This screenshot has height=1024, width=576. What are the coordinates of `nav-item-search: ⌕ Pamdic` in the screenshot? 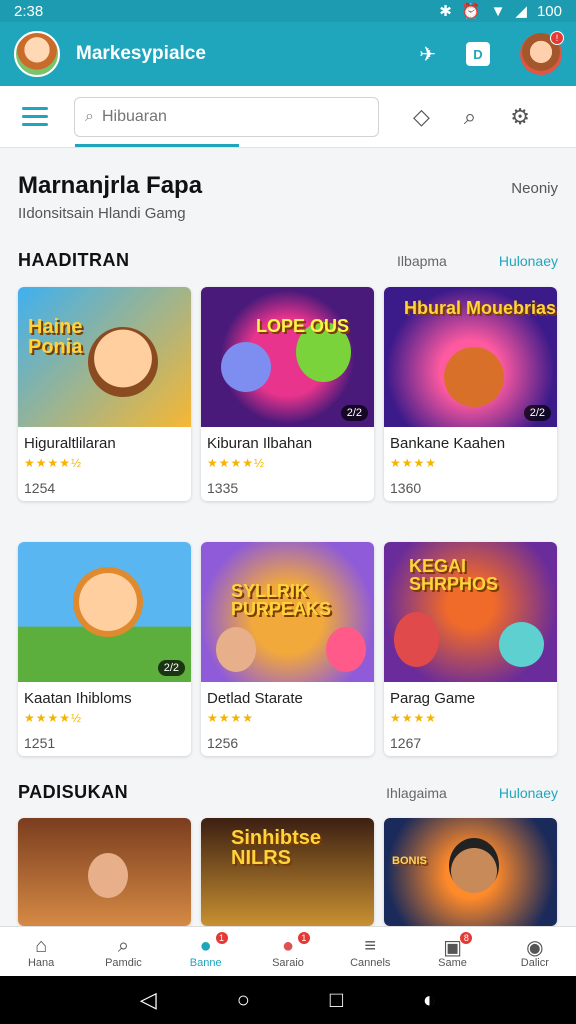 It's located at (123, 951).